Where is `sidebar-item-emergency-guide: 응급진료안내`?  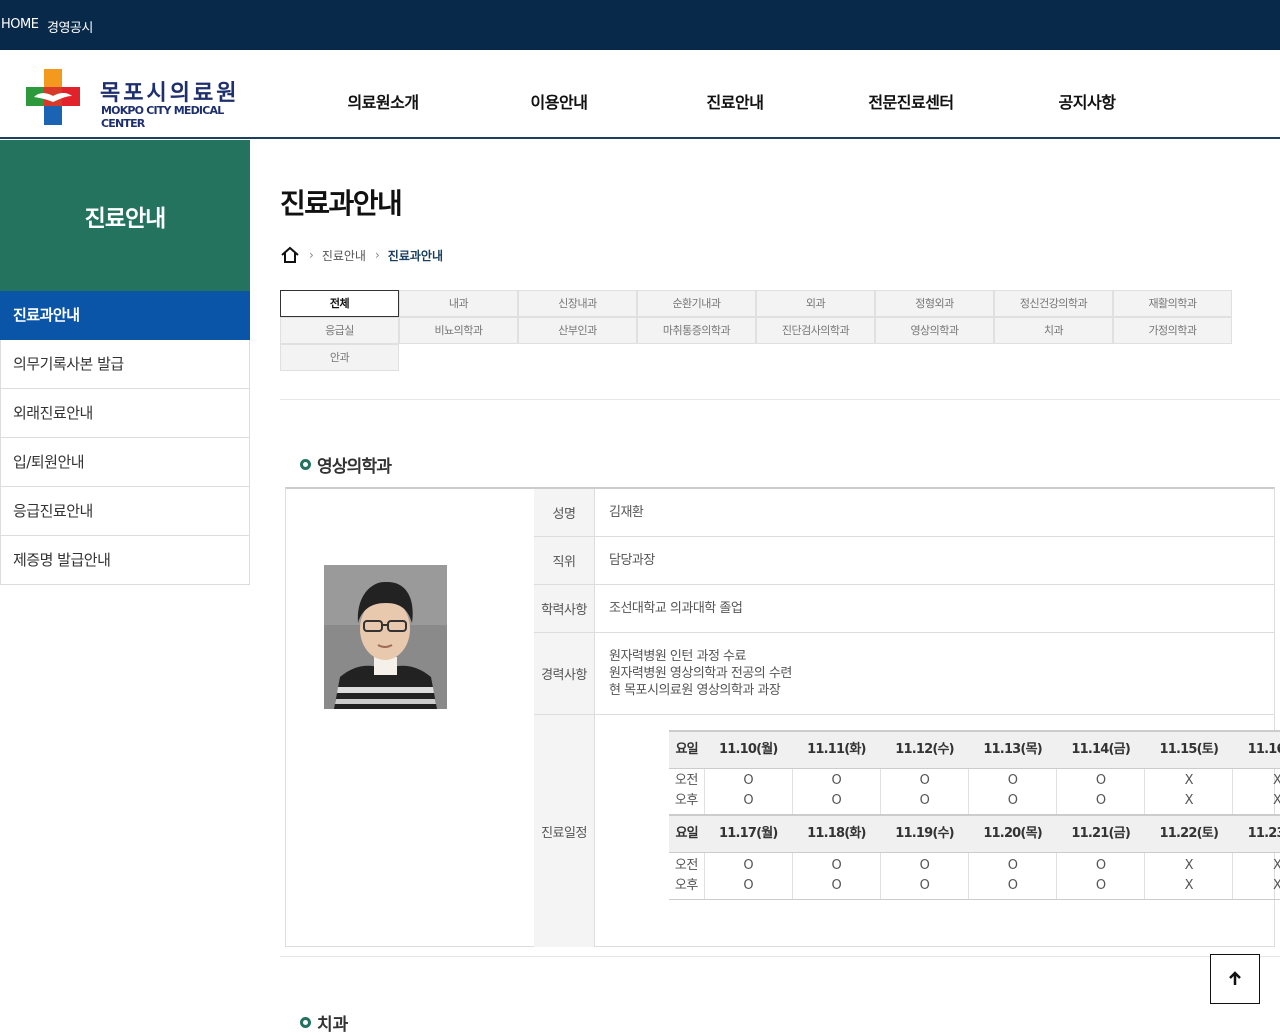 sidebar-item-emergency-guide: 응급진료안내 is located at coordinates (125, 511).